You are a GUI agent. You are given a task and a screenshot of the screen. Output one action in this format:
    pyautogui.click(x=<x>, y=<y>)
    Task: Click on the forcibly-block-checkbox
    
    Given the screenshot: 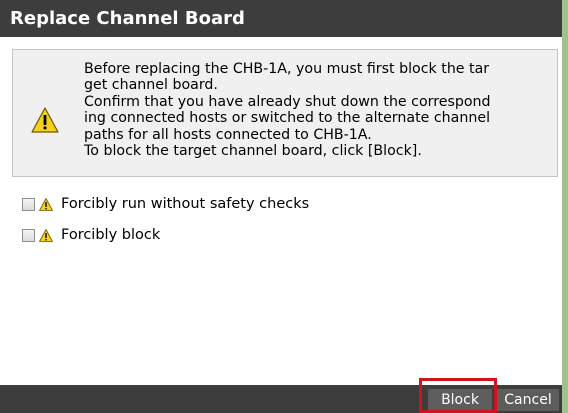 What is the action you would take?
    pyautogui.click(x=28, y=235)
    